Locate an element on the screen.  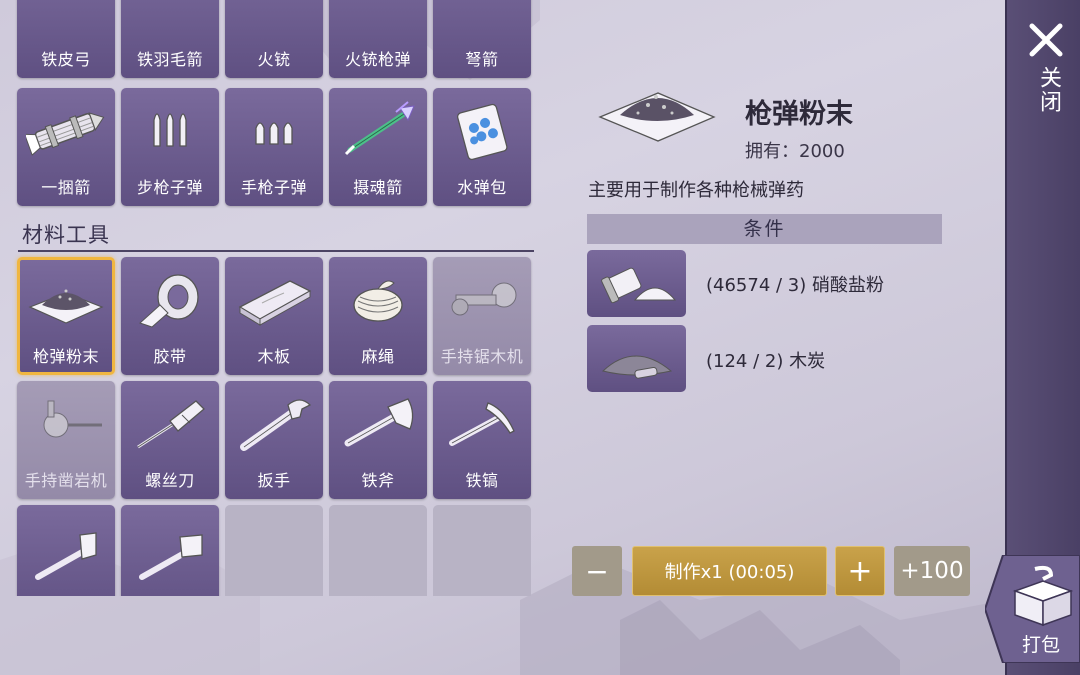
tile-label: 铁斧 is located at coordinates (378, 480).